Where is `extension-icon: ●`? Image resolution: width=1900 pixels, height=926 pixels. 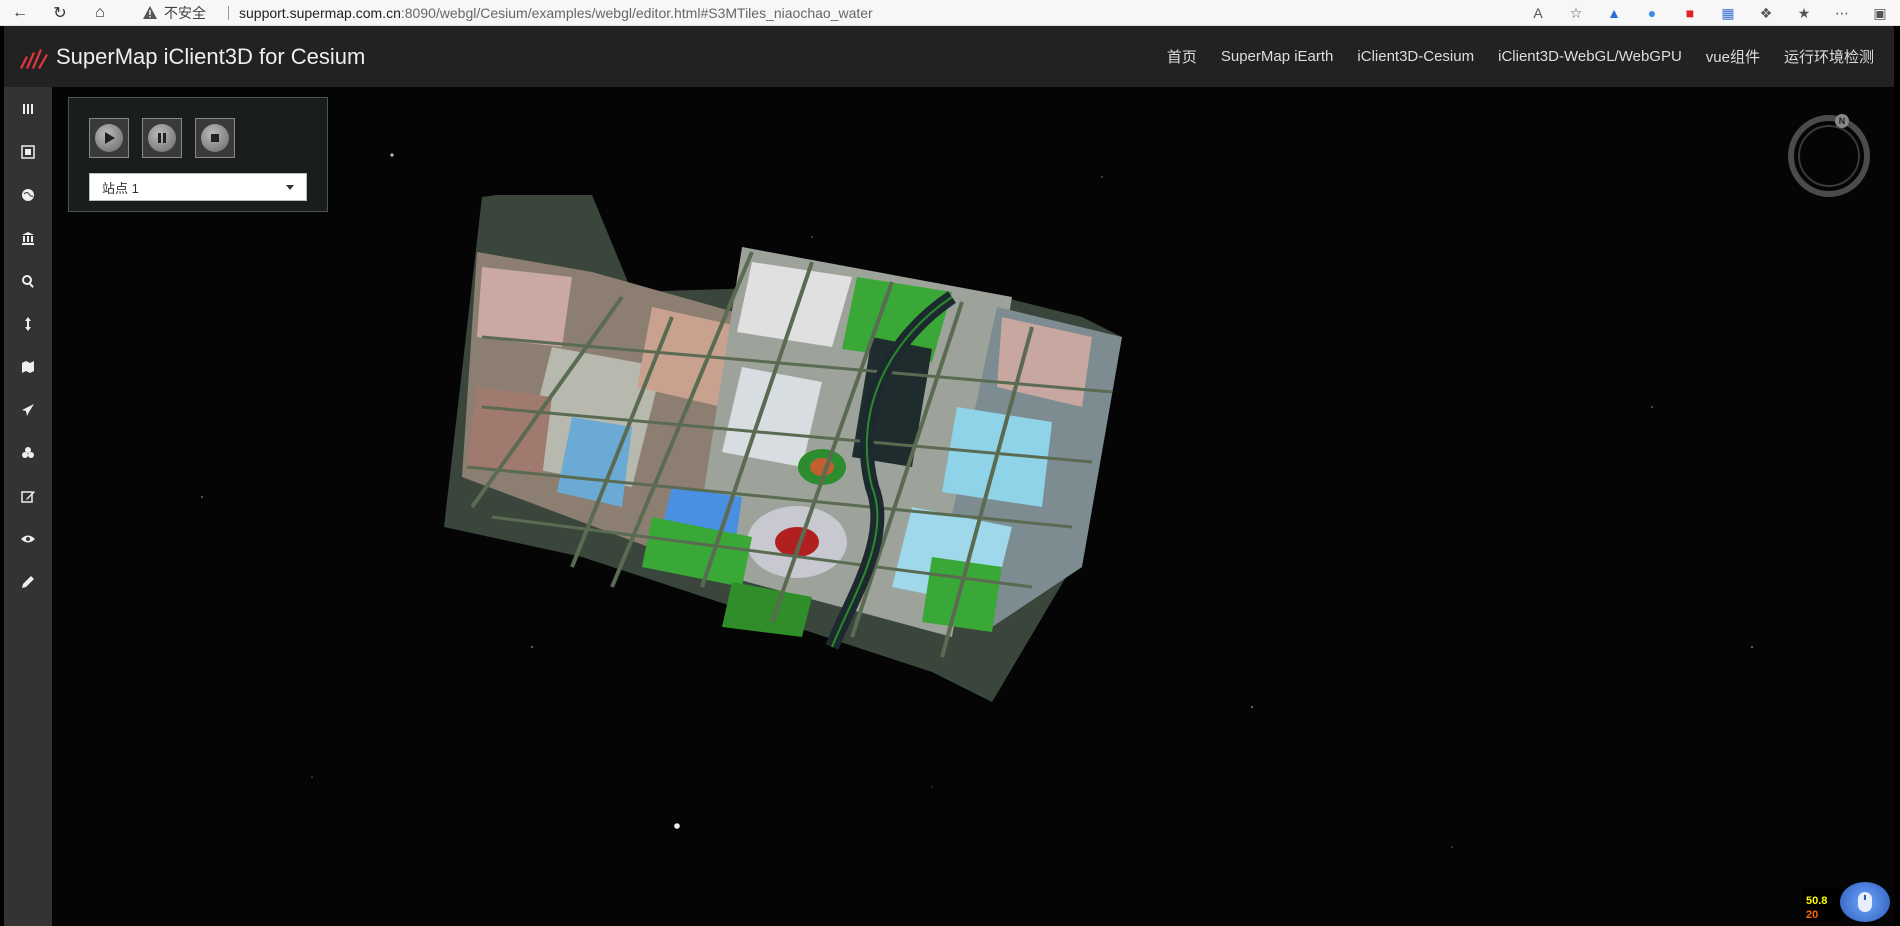
extension-icon: ● is located at coordinates (1652, 13).